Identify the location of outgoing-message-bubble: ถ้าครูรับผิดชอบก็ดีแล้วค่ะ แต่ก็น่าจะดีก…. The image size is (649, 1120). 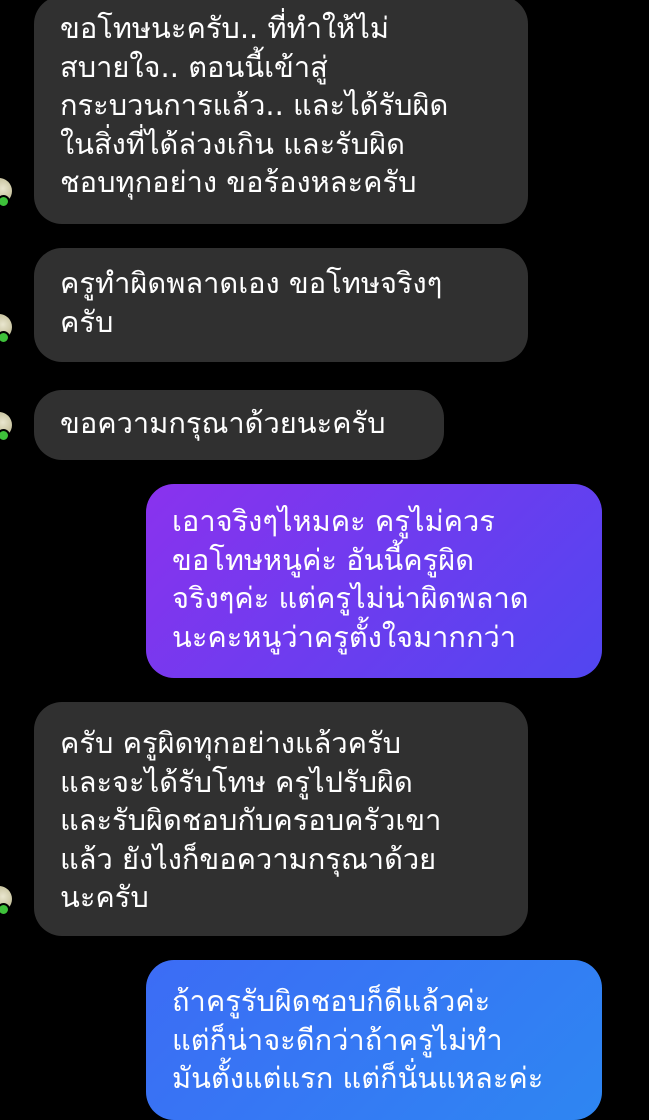
(374, 1040).